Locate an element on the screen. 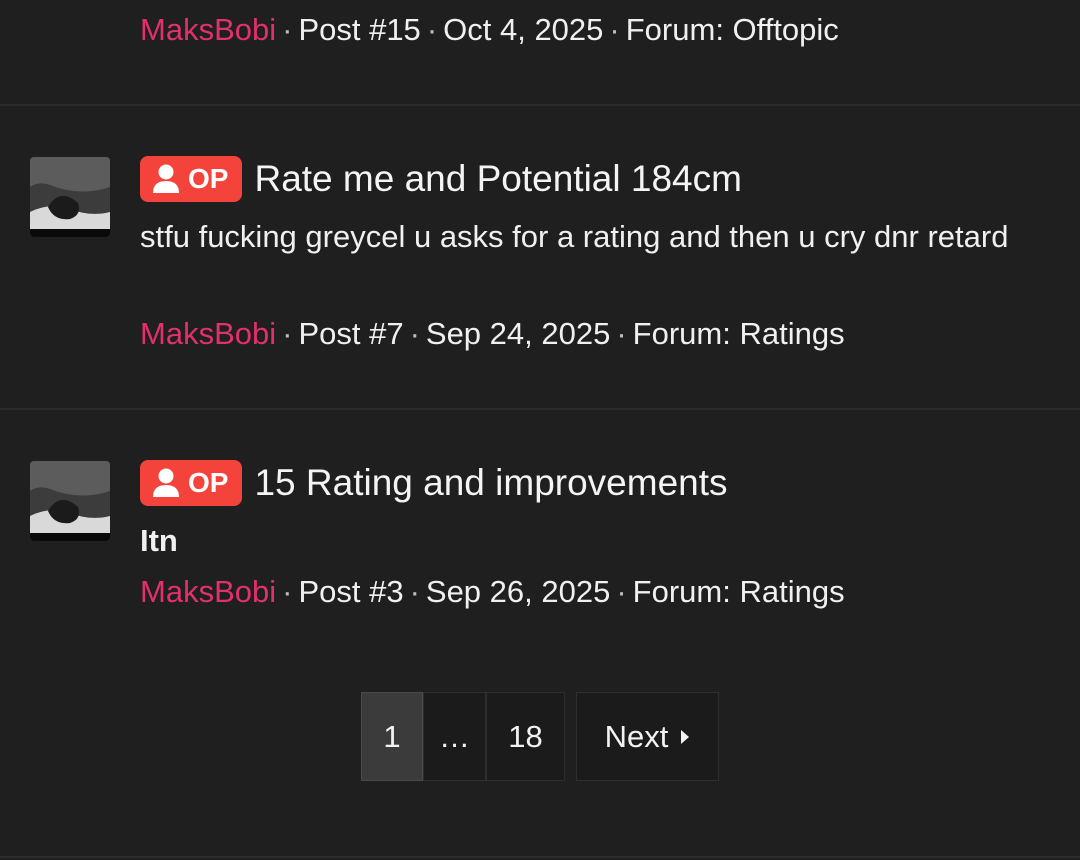 The width and height of the screenshot is (1080, 860). pagination: 1 … 18 Next is located at coordinates (540, 736).